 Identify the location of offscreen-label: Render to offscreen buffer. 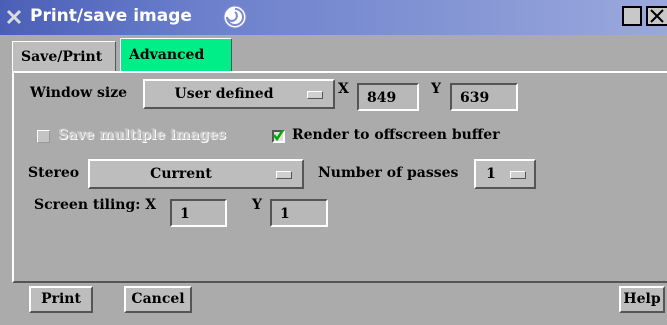
(396, 135).